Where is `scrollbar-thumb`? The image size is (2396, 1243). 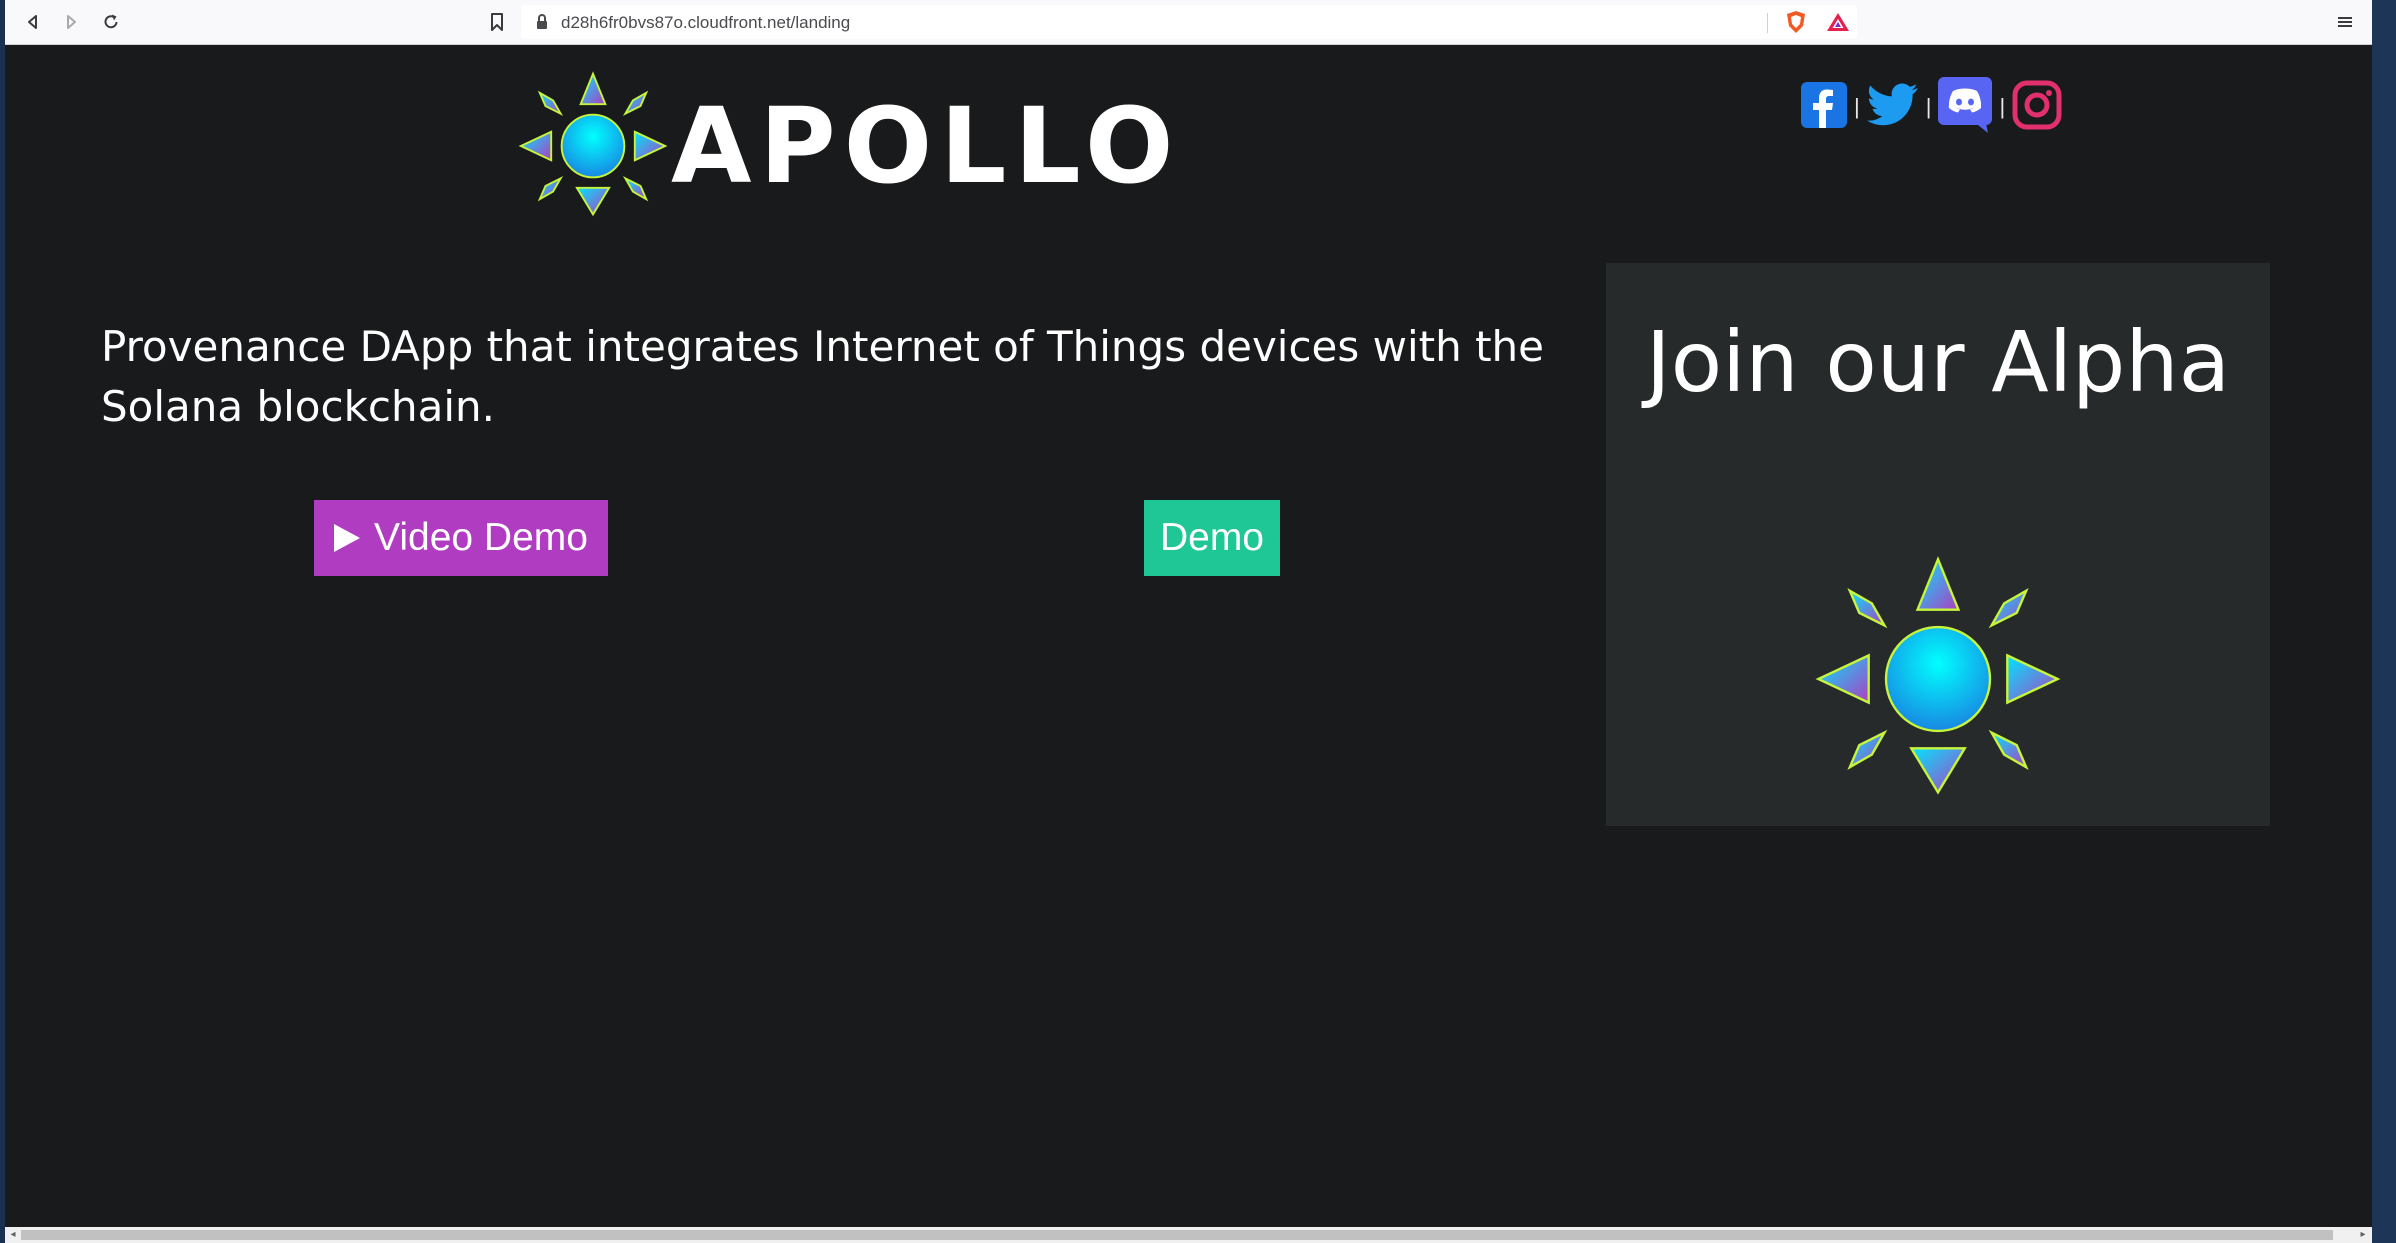 scrollbar-thumb is located at coordinates (1177, 1235).